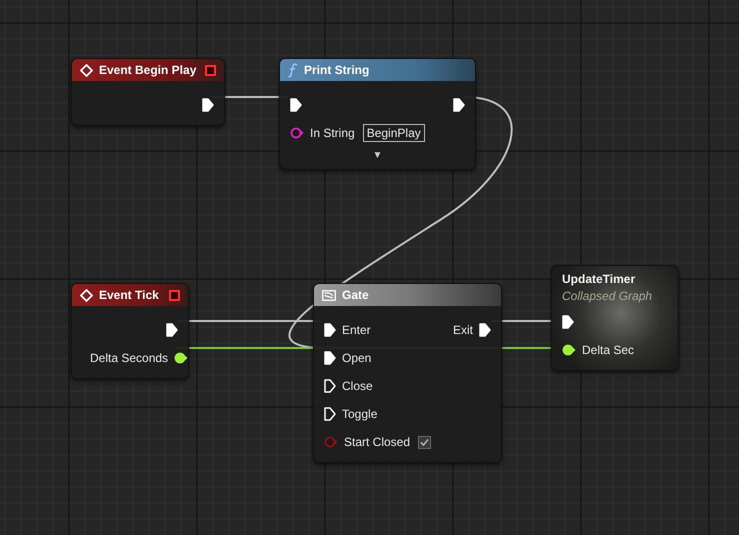 This screenshot has height=535, width=739. What do you see at coordinates (599, 279) in the screenshot?
I see `node-title: UpdateTimer` at bounding box center [599, 279].